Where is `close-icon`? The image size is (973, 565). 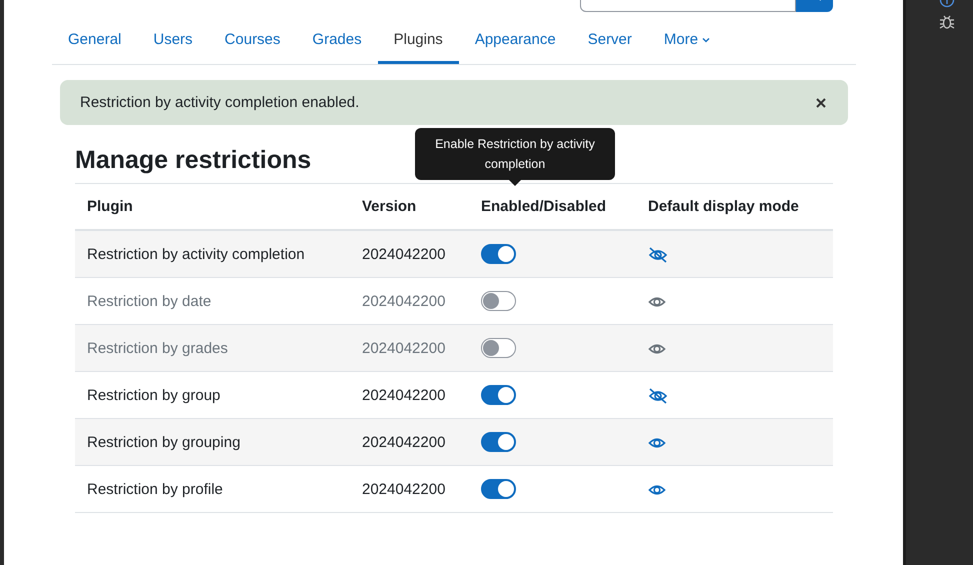
close-icon is located at coordinates (821, 103).